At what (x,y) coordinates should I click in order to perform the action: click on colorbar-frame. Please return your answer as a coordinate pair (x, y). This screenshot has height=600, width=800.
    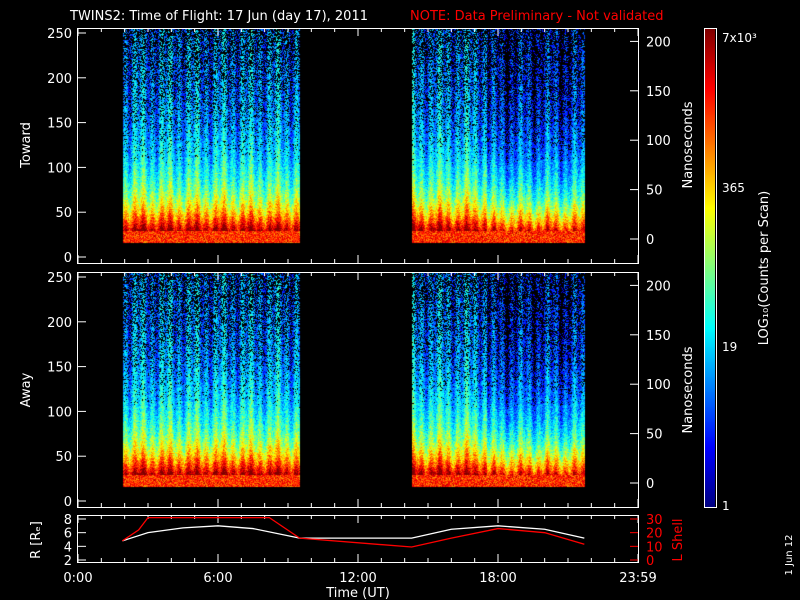
    Looking at the image, I should click on (710, 268).